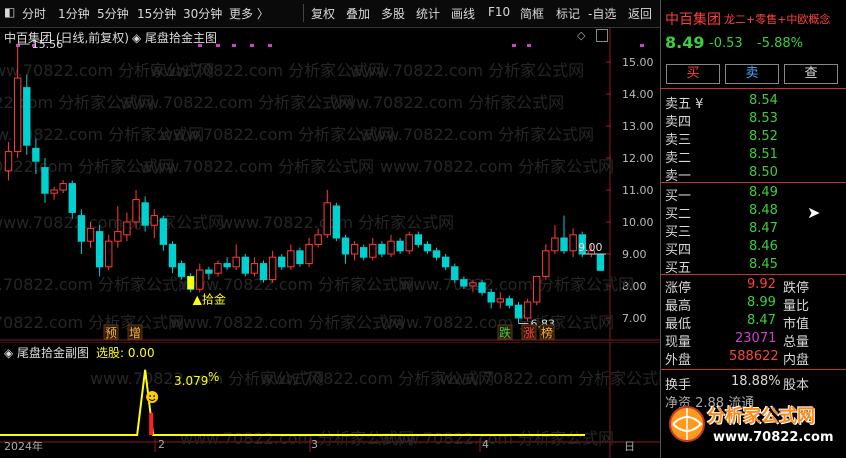 The height and width of the screenshot is (458, 846). Describe the element at coordinates (756, 381) in the screenshot. I see `turnover-value: 18.88%` at that location.